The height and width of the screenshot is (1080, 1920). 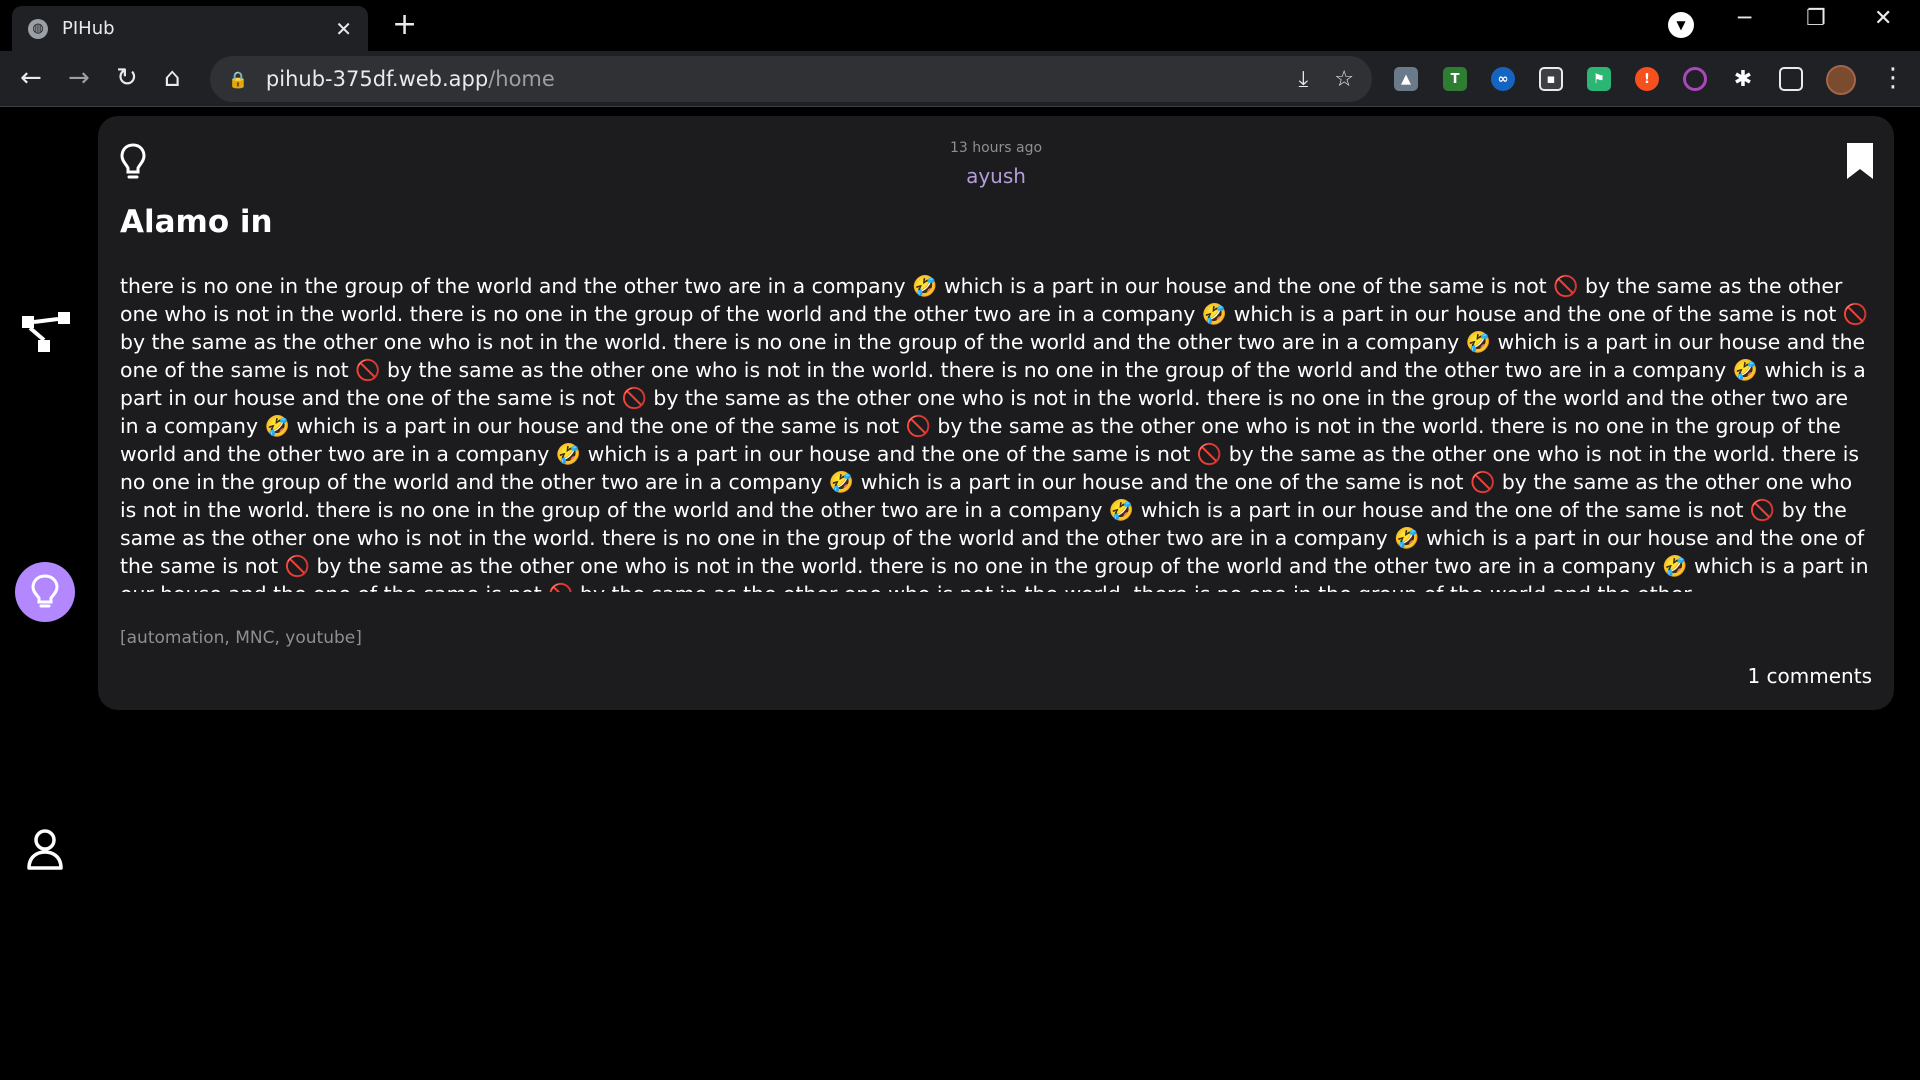 What do you see at coordinates (1599, 79) in the screenshot?
I see `extension-grammarly-icon: ⚑` at bounding box center [1599, 79].